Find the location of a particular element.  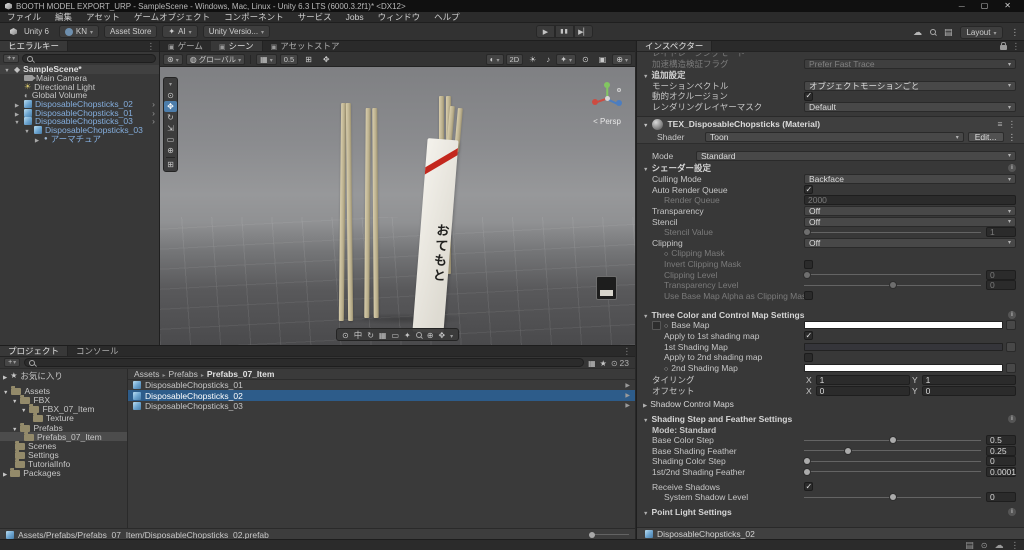

gizmos-dropdown is located at coordinates (622, 59).